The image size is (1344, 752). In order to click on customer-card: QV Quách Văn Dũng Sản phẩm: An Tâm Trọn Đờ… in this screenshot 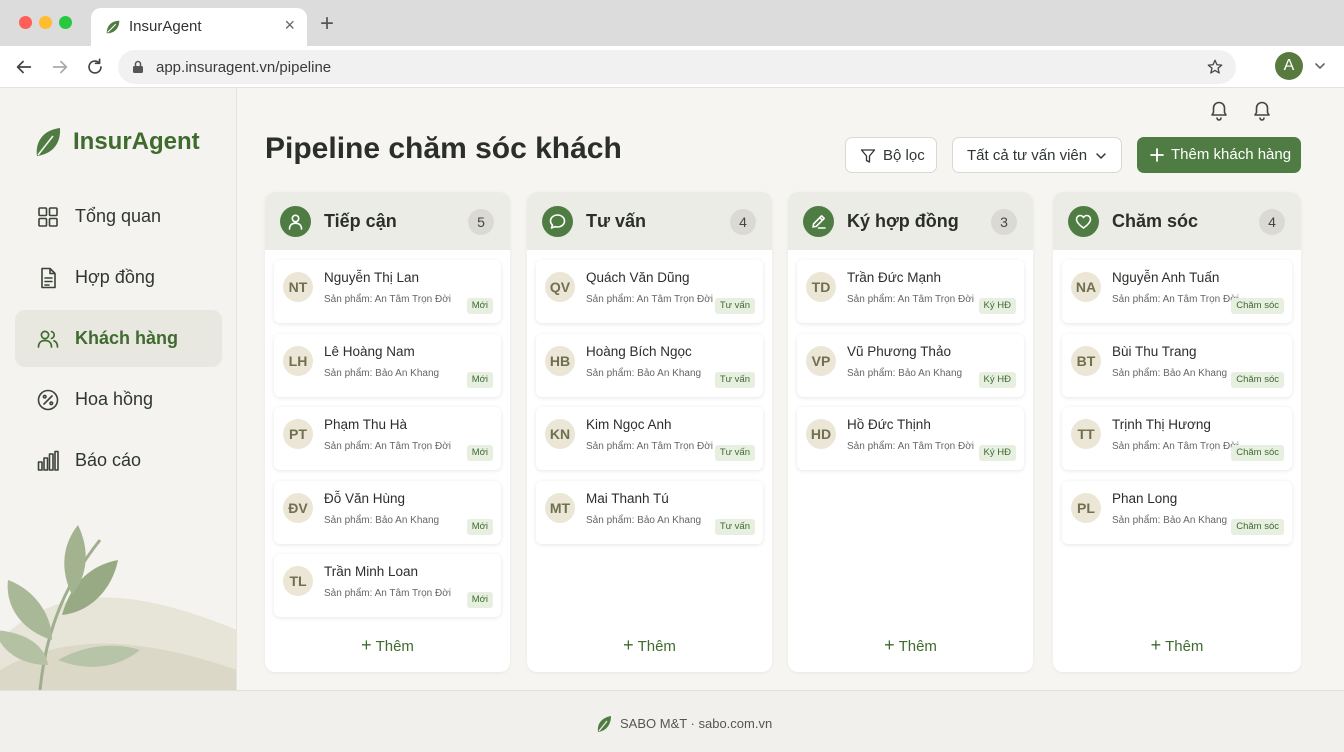, I will do `click(649, 291)`.